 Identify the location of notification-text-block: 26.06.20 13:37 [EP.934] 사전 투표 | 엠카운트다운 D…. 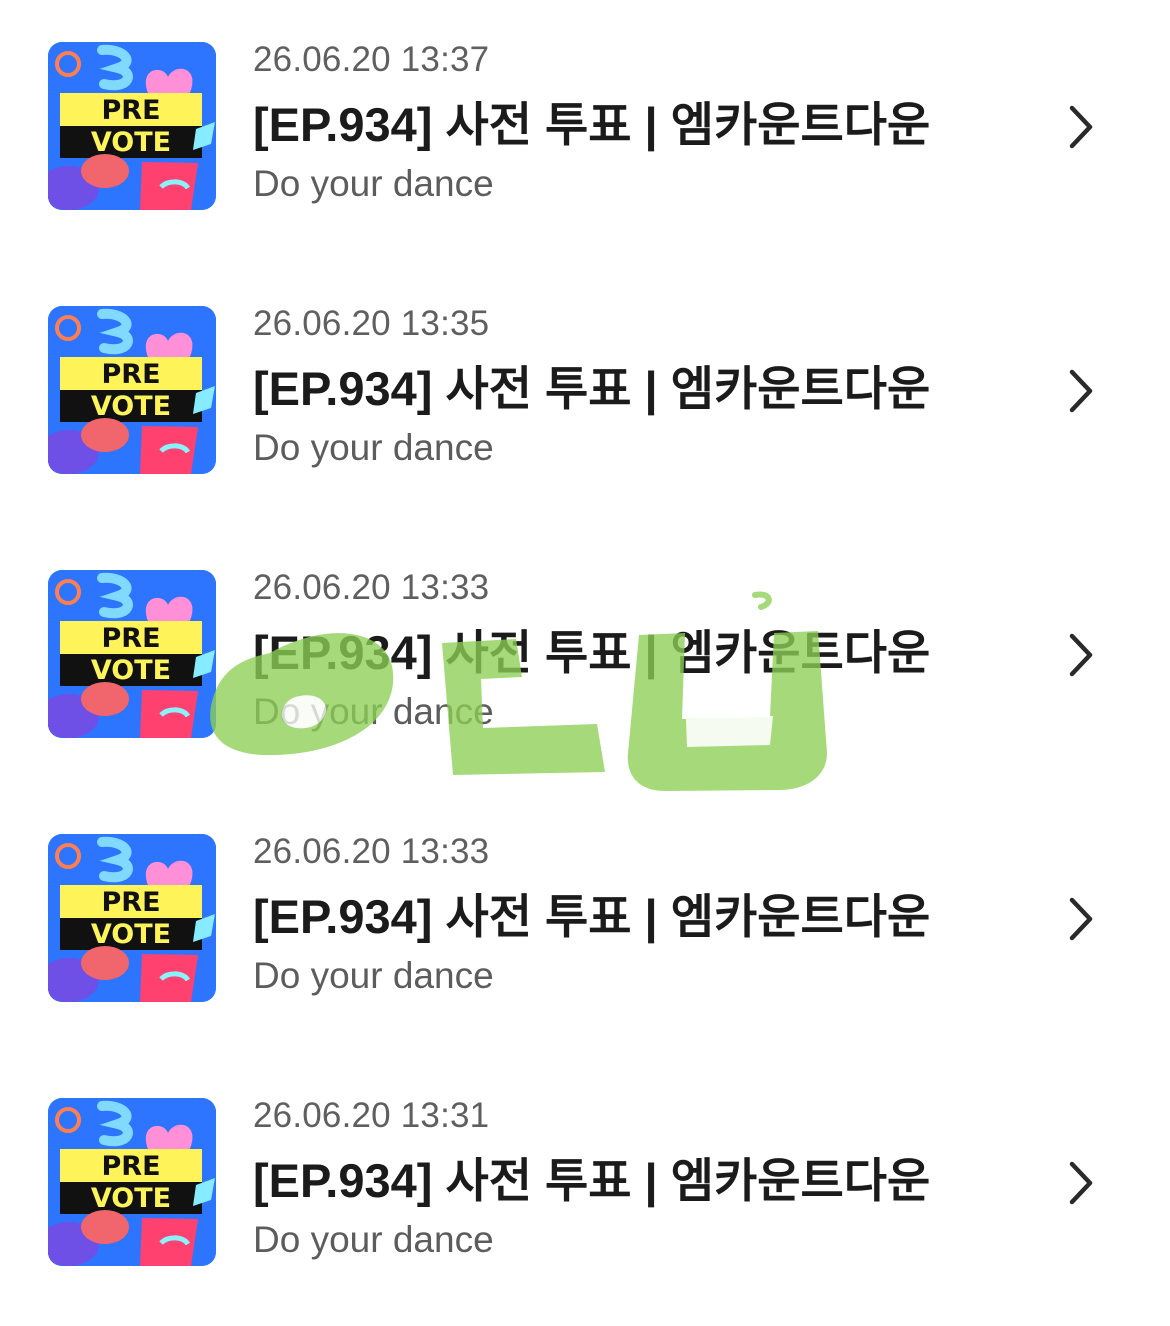
(633, 123).